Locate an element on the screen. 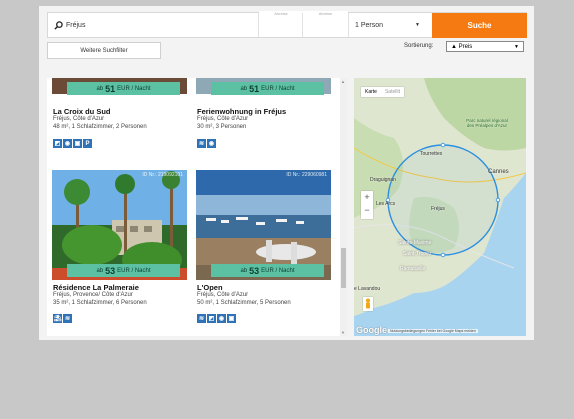 This screenshot has width=574, height=419. scroll-up-arrow-icon: ▲ is located at coordinates (343, 81).